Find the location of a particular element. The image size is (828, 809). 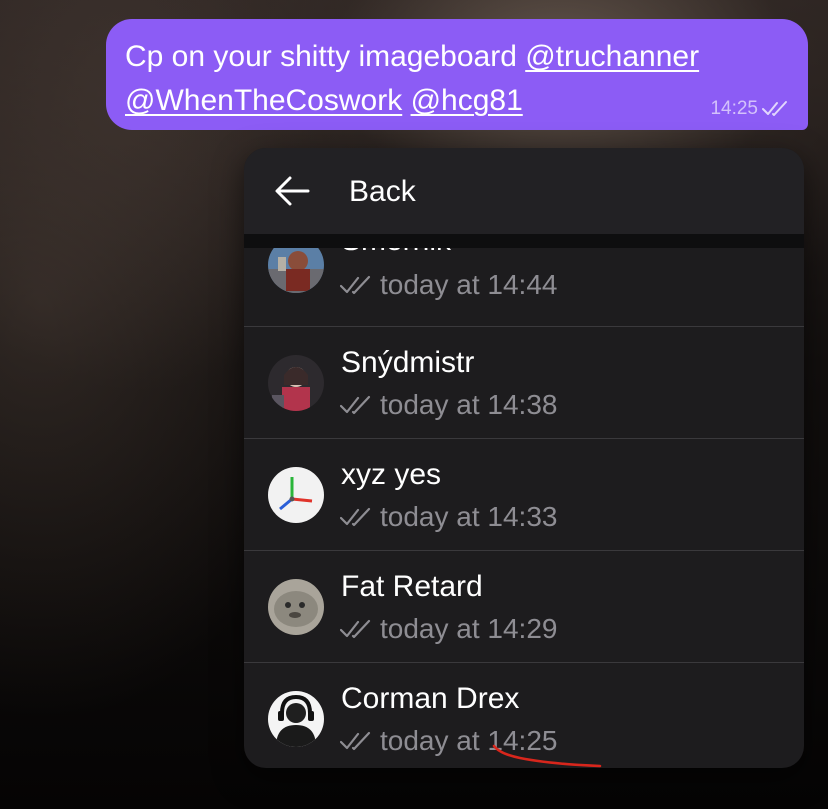

mention-link: @WhenTheCoswork is located at coordinates (263, 100).